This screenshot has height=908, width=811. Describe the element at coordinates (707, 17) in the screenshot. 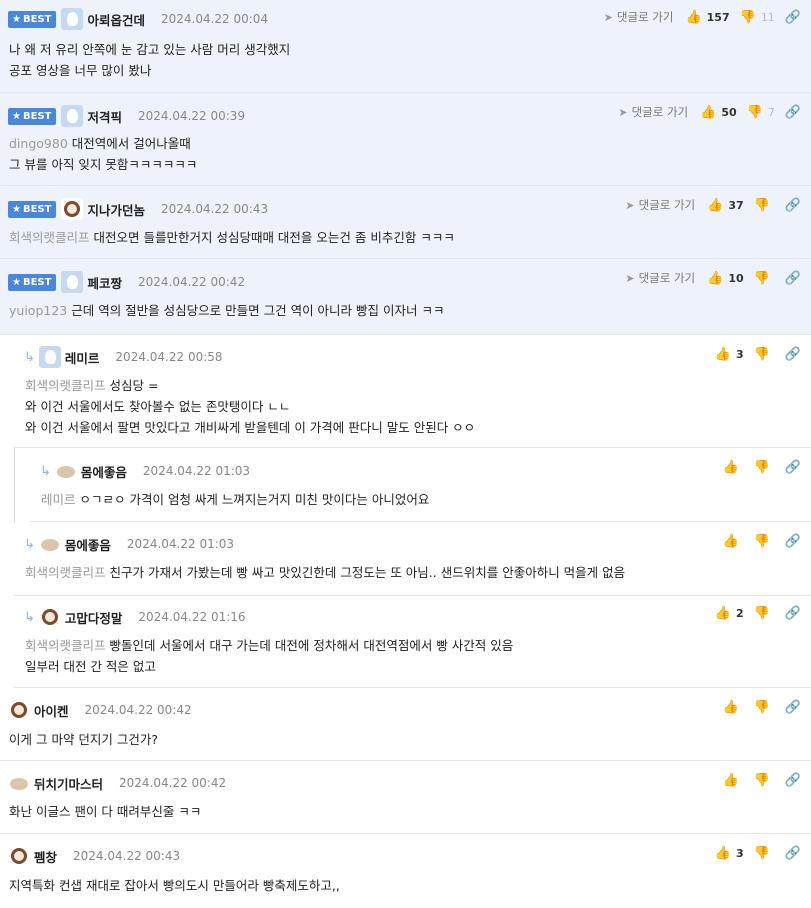

I see `upvote-button: 👍 157` at that location.